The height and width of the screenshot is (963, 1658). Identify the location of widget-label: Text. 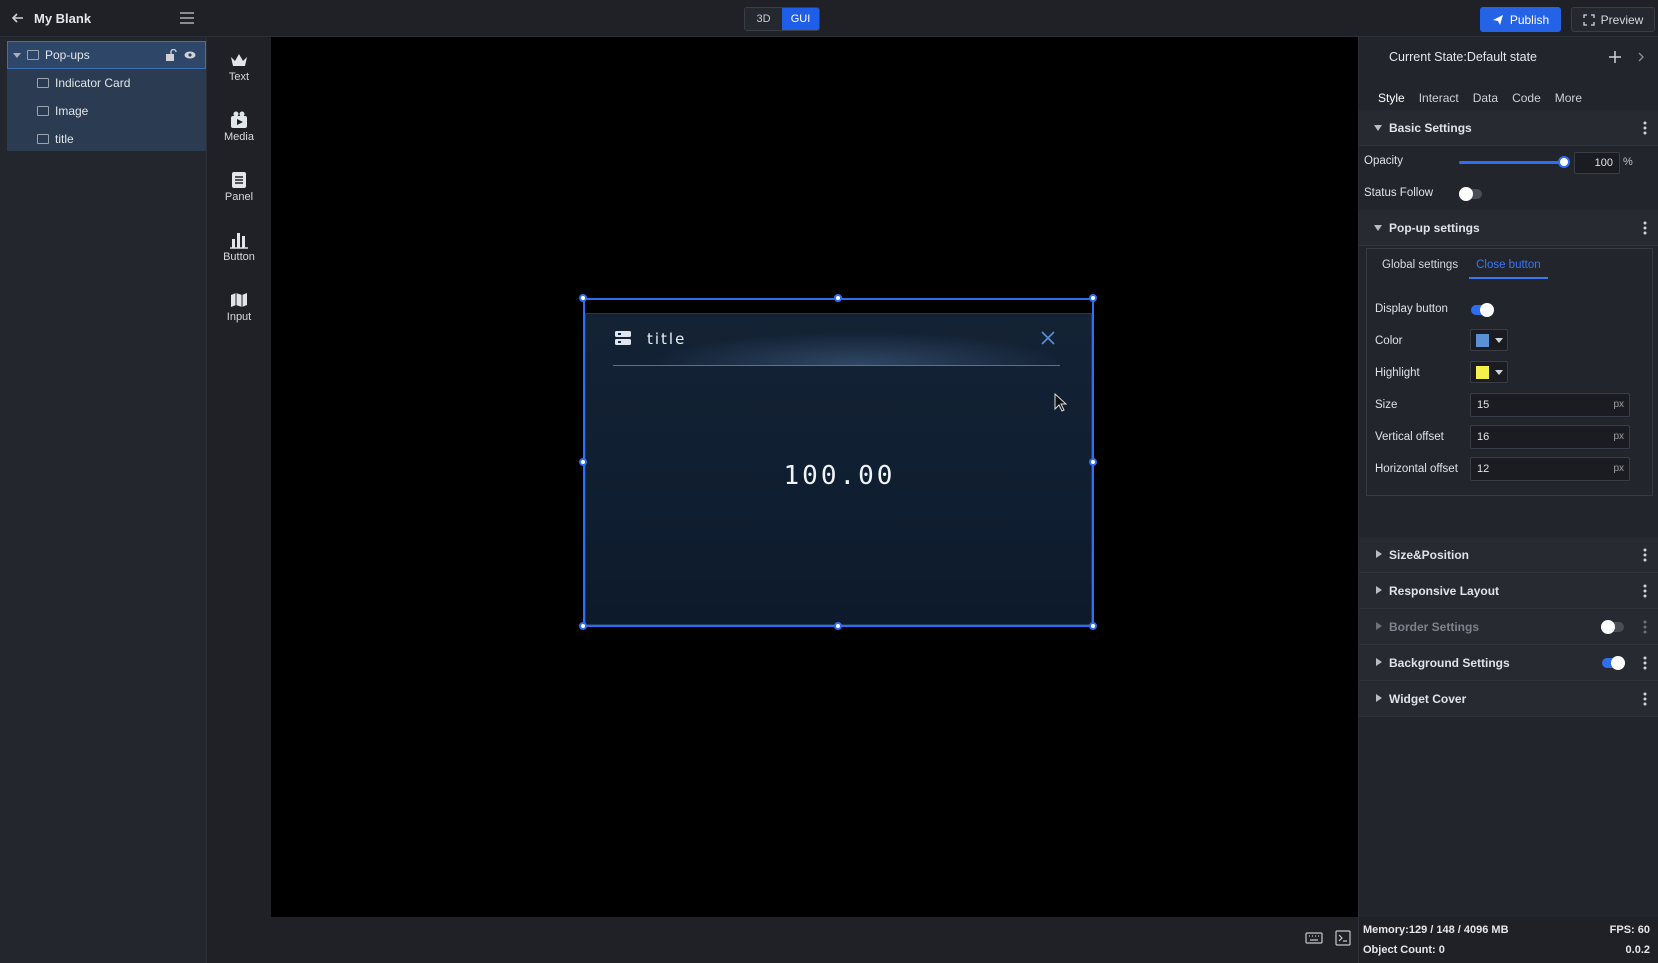
(239, 77).